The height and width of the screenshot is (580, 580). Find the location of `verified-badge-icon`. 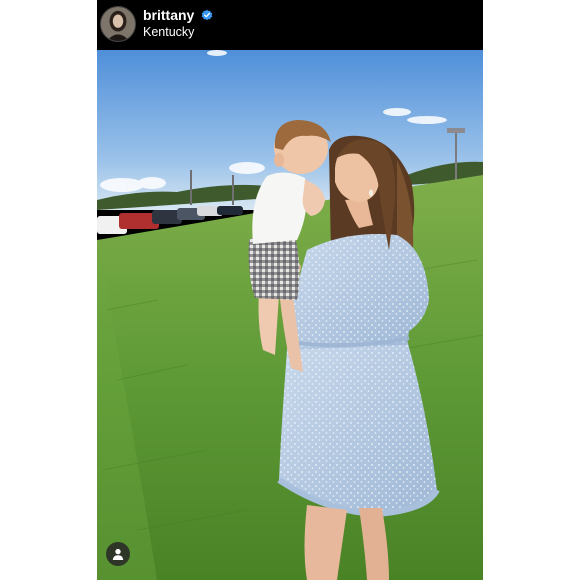

verified-badge-icon is located at coordinates (207, 15).